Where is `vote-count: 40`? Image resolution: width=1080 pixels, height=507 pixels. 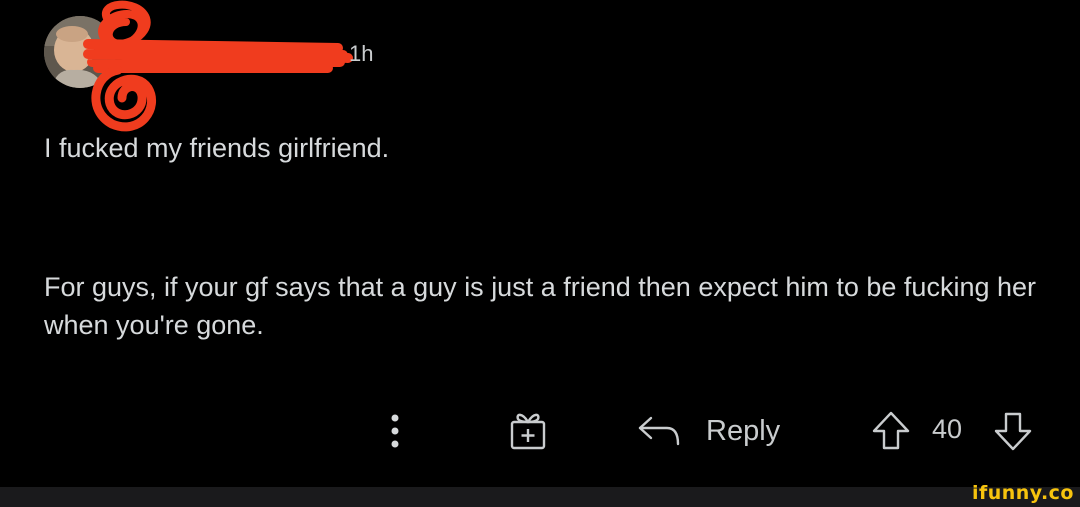 vote-count: 40 is located at coordinates (947, 429).